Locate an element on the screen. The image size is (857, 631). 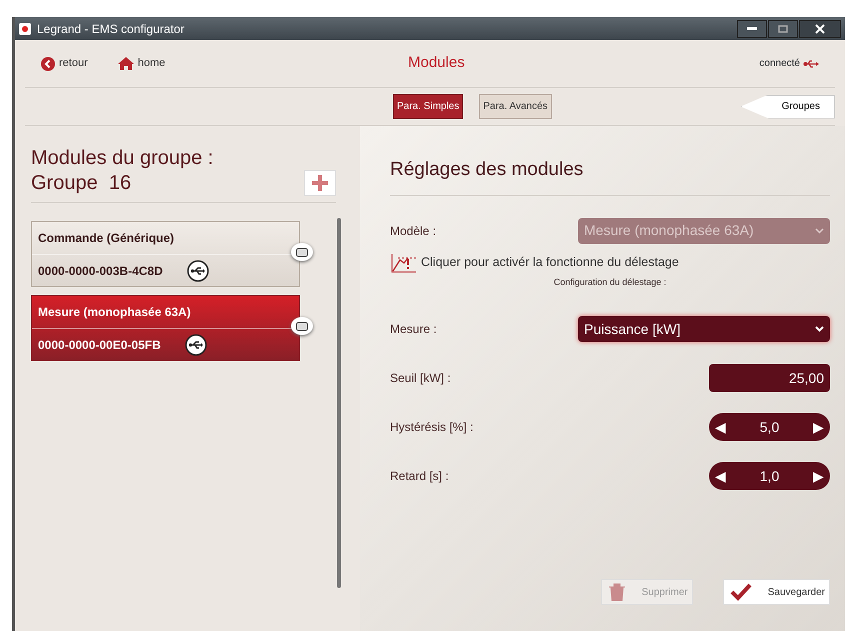
number-field: 25,00 is located at coordinates (769, 378).